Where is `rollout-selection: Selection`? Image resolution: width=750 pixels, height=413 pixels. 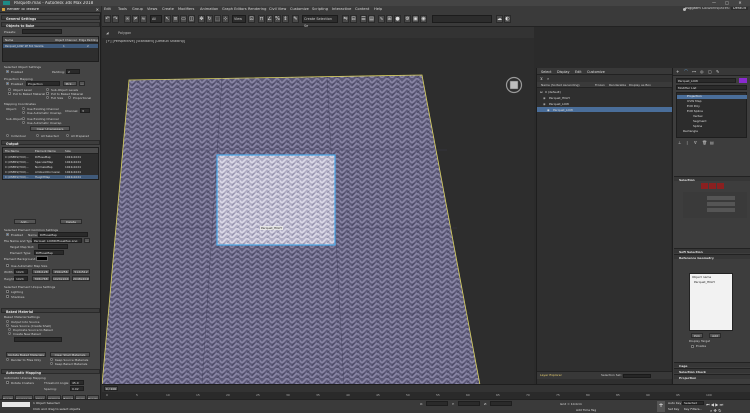
rollout-selection: Selection is located at coordinates (712, 179).